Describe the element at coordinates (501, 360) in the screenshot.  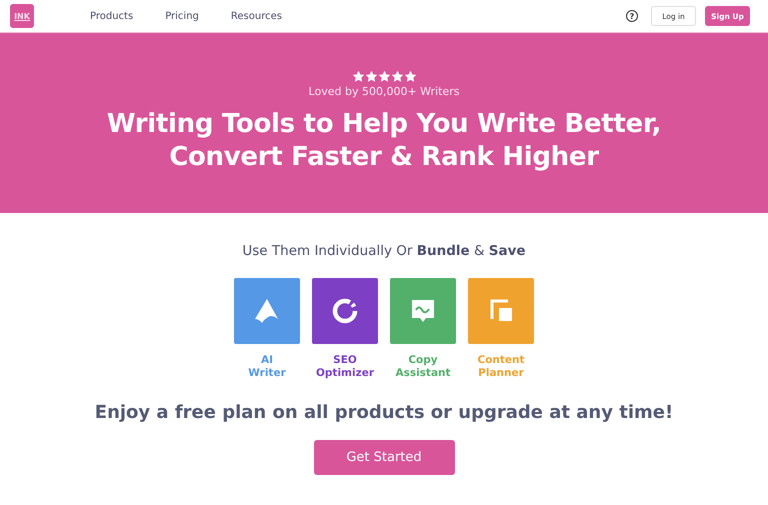
I see `product-name: Content` at that location.